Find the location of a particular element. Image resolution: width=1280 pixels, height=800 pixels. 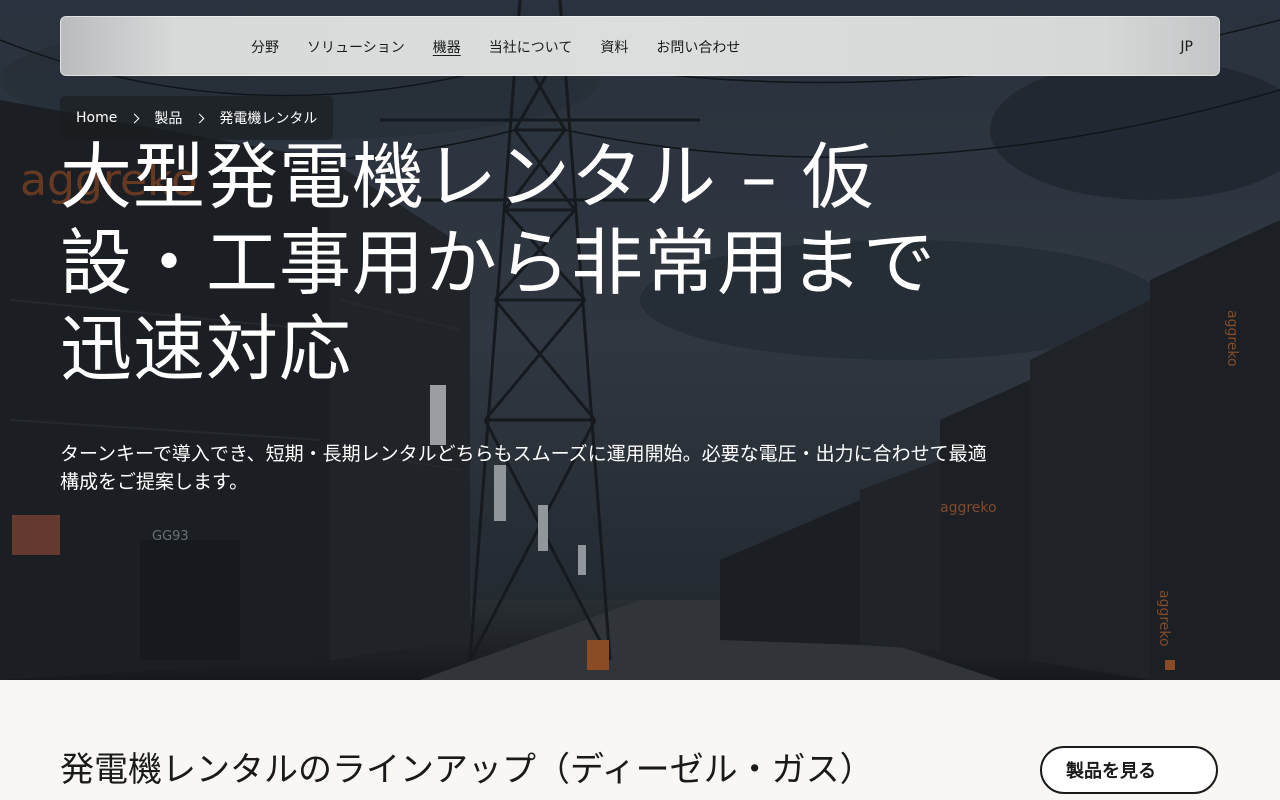

nav-link-contact: お問い合わせ is located at coordinates (698, 47).